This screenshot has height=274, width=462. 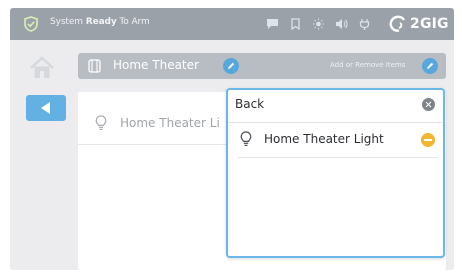 I want to click on brand-name: 2GIG, so click(x=429, y=24).